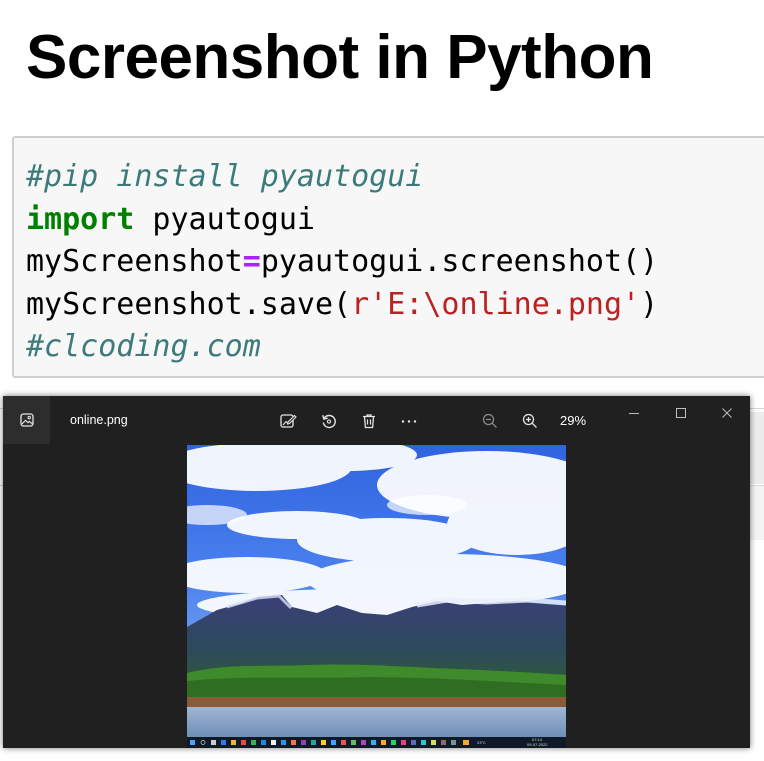 The height and width of the screenshot is (761, 764). What do you see at coordinates (288, 421) in the screenshot?
I see `edit-image-icon` at bounding box center [288, 421].